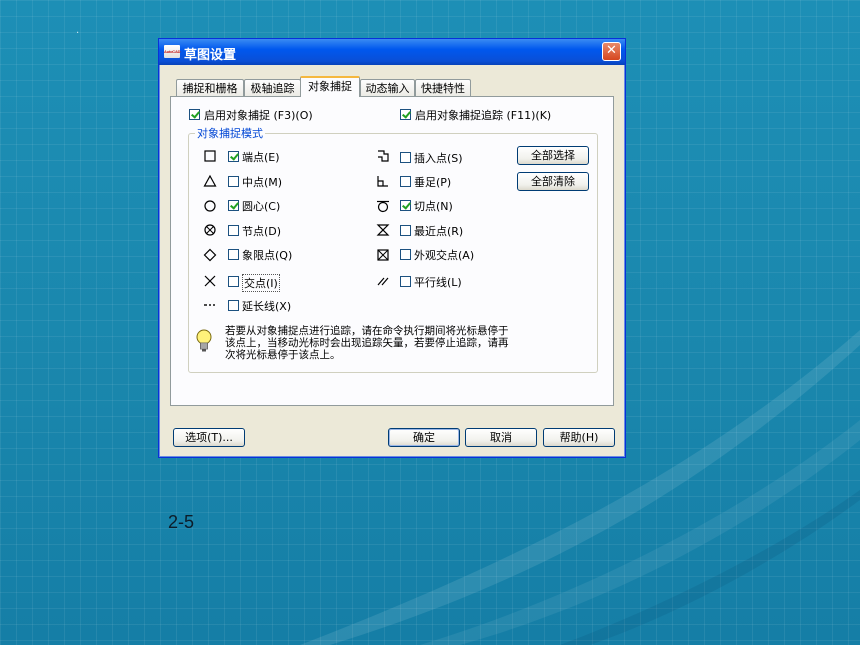 The width and height of the screenshot is (860, 645). I want to click on circle-marker-icon, so click(210, 206).